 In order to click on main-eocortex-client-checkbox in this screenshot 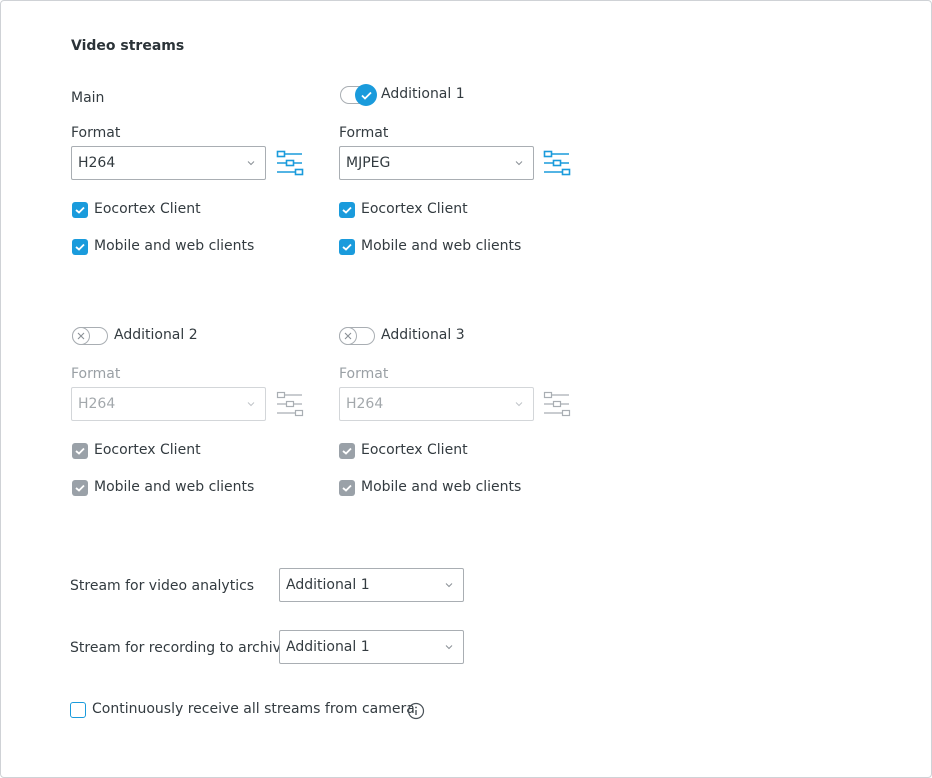, I will do `click(80, 210)`.